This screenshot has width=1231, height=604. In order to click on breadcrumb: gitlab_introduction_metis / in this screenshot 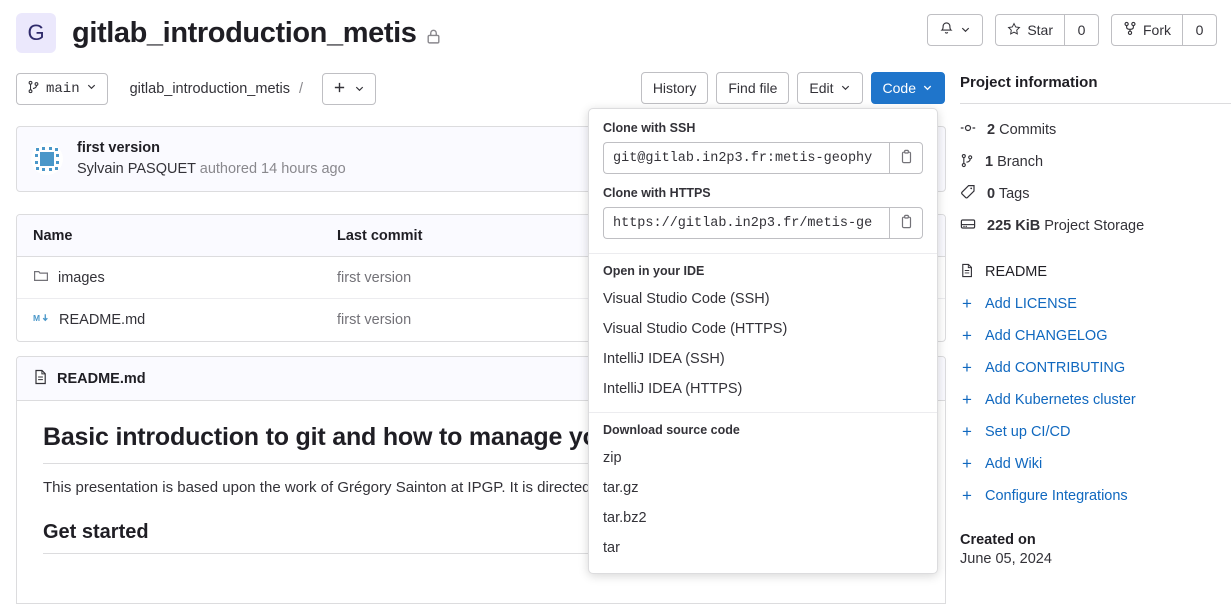, I will do `click(219, 89)`.